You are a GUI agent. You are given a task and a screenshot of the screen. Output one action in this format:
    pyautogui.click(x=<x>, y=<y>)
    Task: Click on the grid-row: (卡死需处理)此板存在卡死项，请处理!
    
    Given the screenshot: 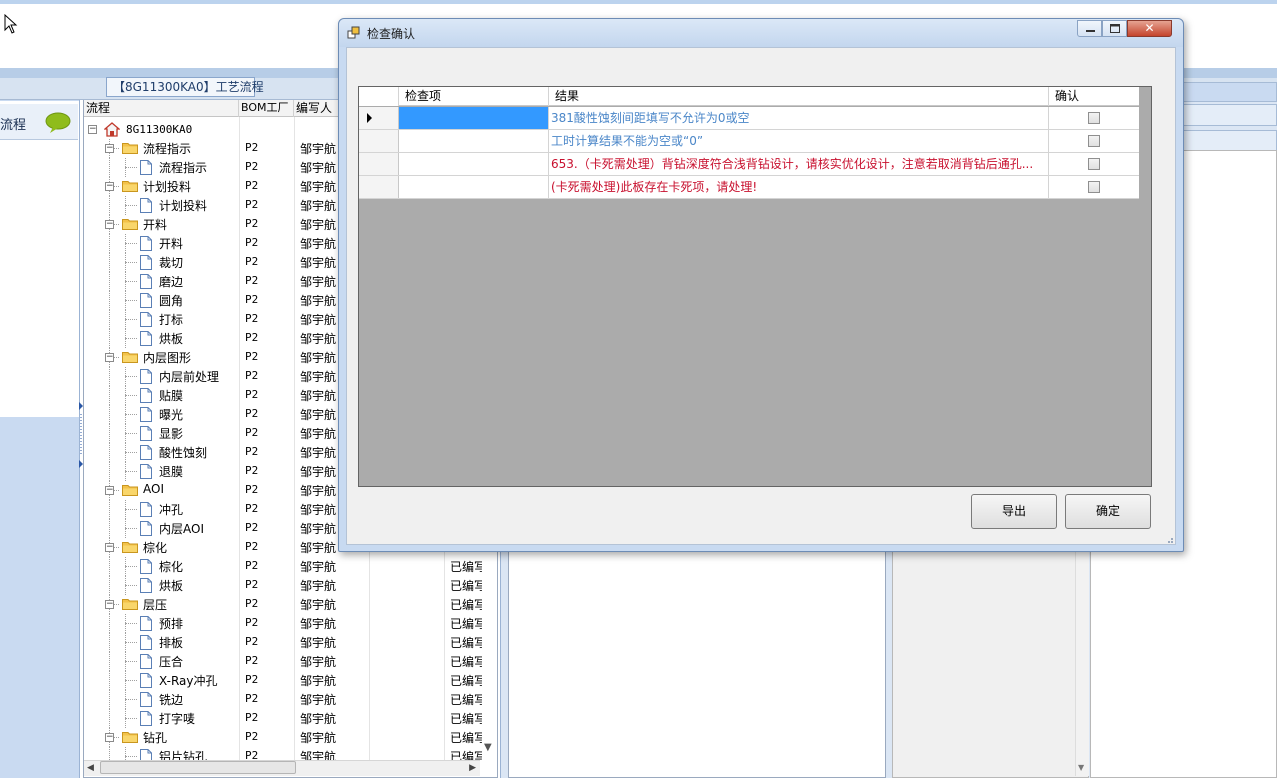 What is the action you would take?
    pyautogui.click(x=749, y=187)
    